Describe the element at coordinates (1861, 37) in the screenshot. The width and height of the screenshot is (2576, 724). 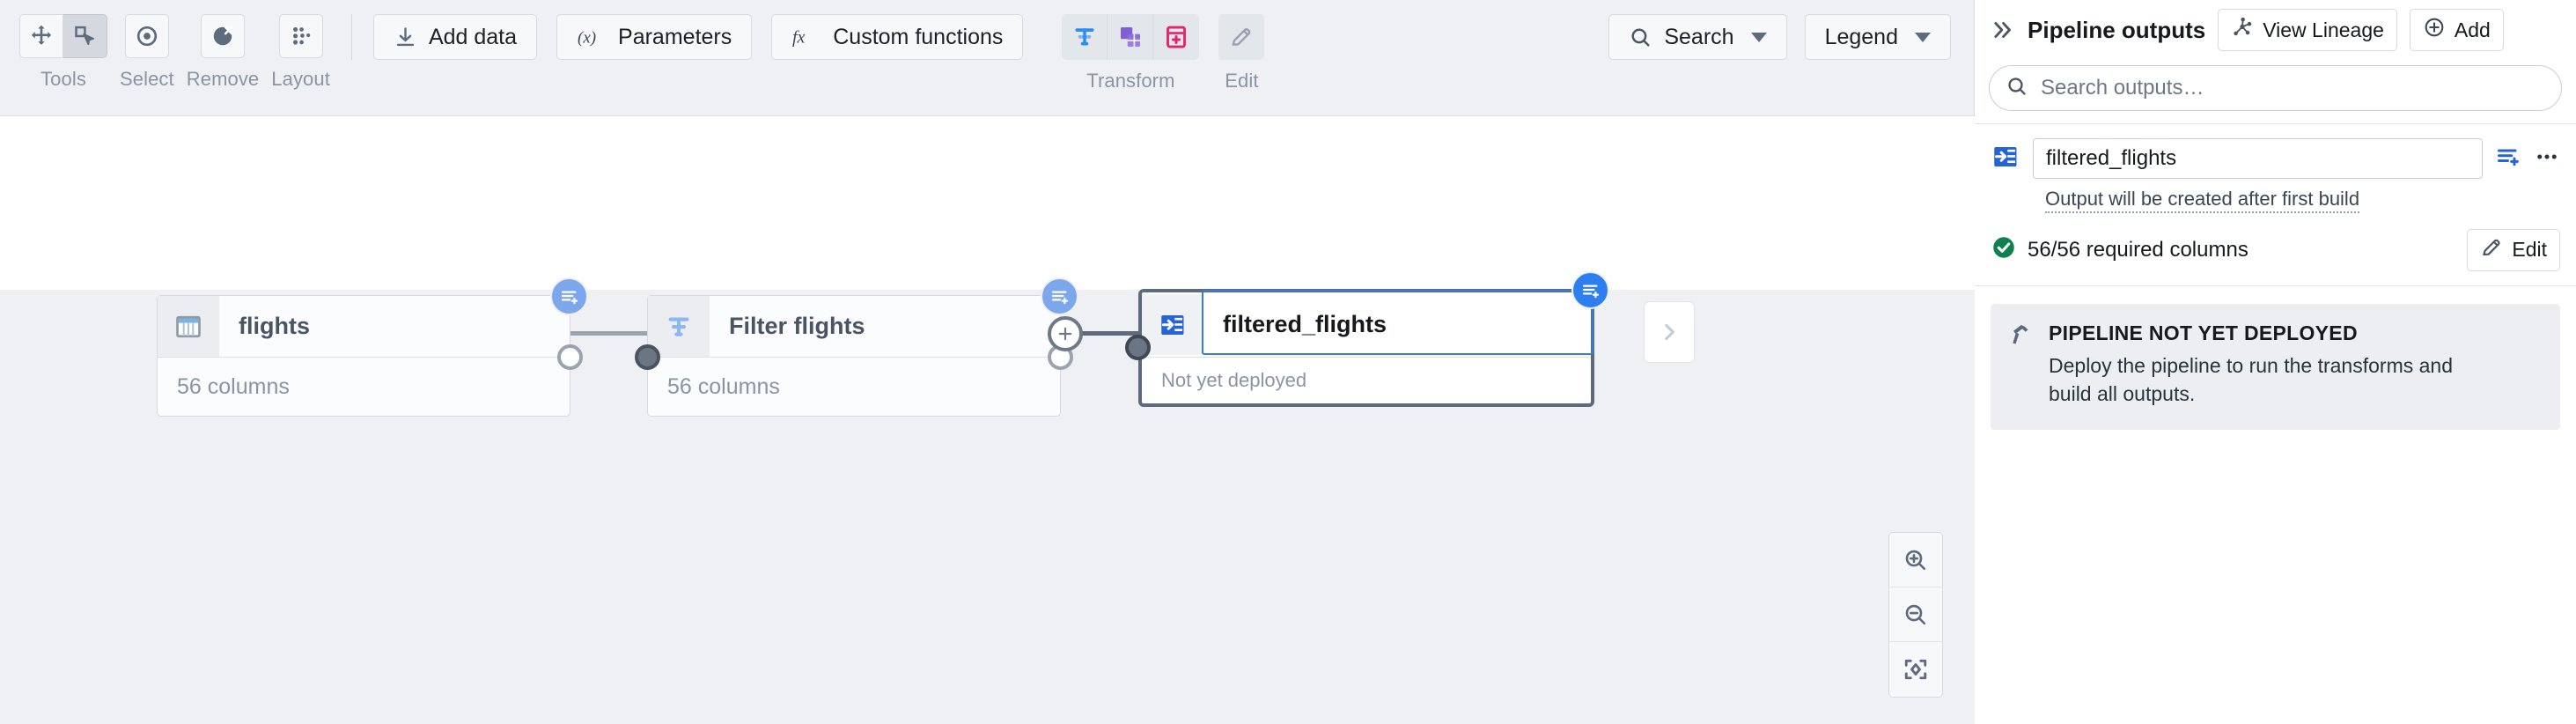
I see `legend-button-label: Legend` at that location.